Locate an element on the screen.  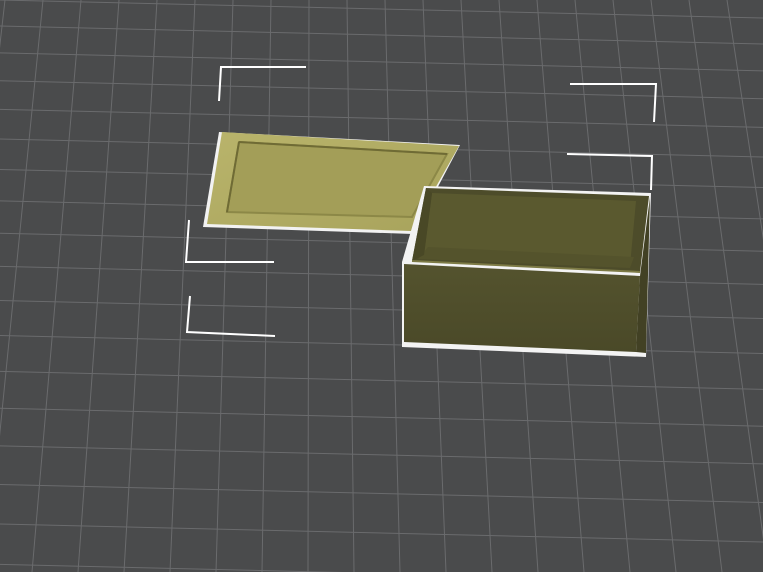
box-front-face is located at coordinates (522, 308).